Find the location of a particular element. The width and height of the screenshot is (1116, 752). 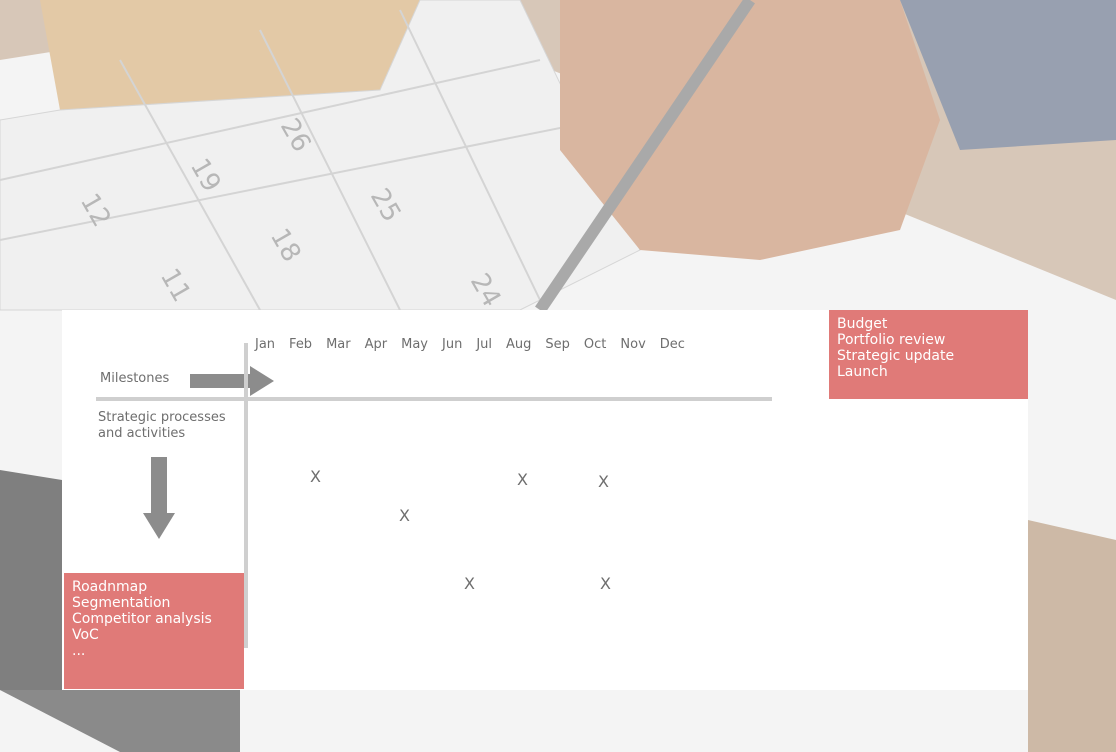

month-mar: Mar is located at coordinates (338, 344).